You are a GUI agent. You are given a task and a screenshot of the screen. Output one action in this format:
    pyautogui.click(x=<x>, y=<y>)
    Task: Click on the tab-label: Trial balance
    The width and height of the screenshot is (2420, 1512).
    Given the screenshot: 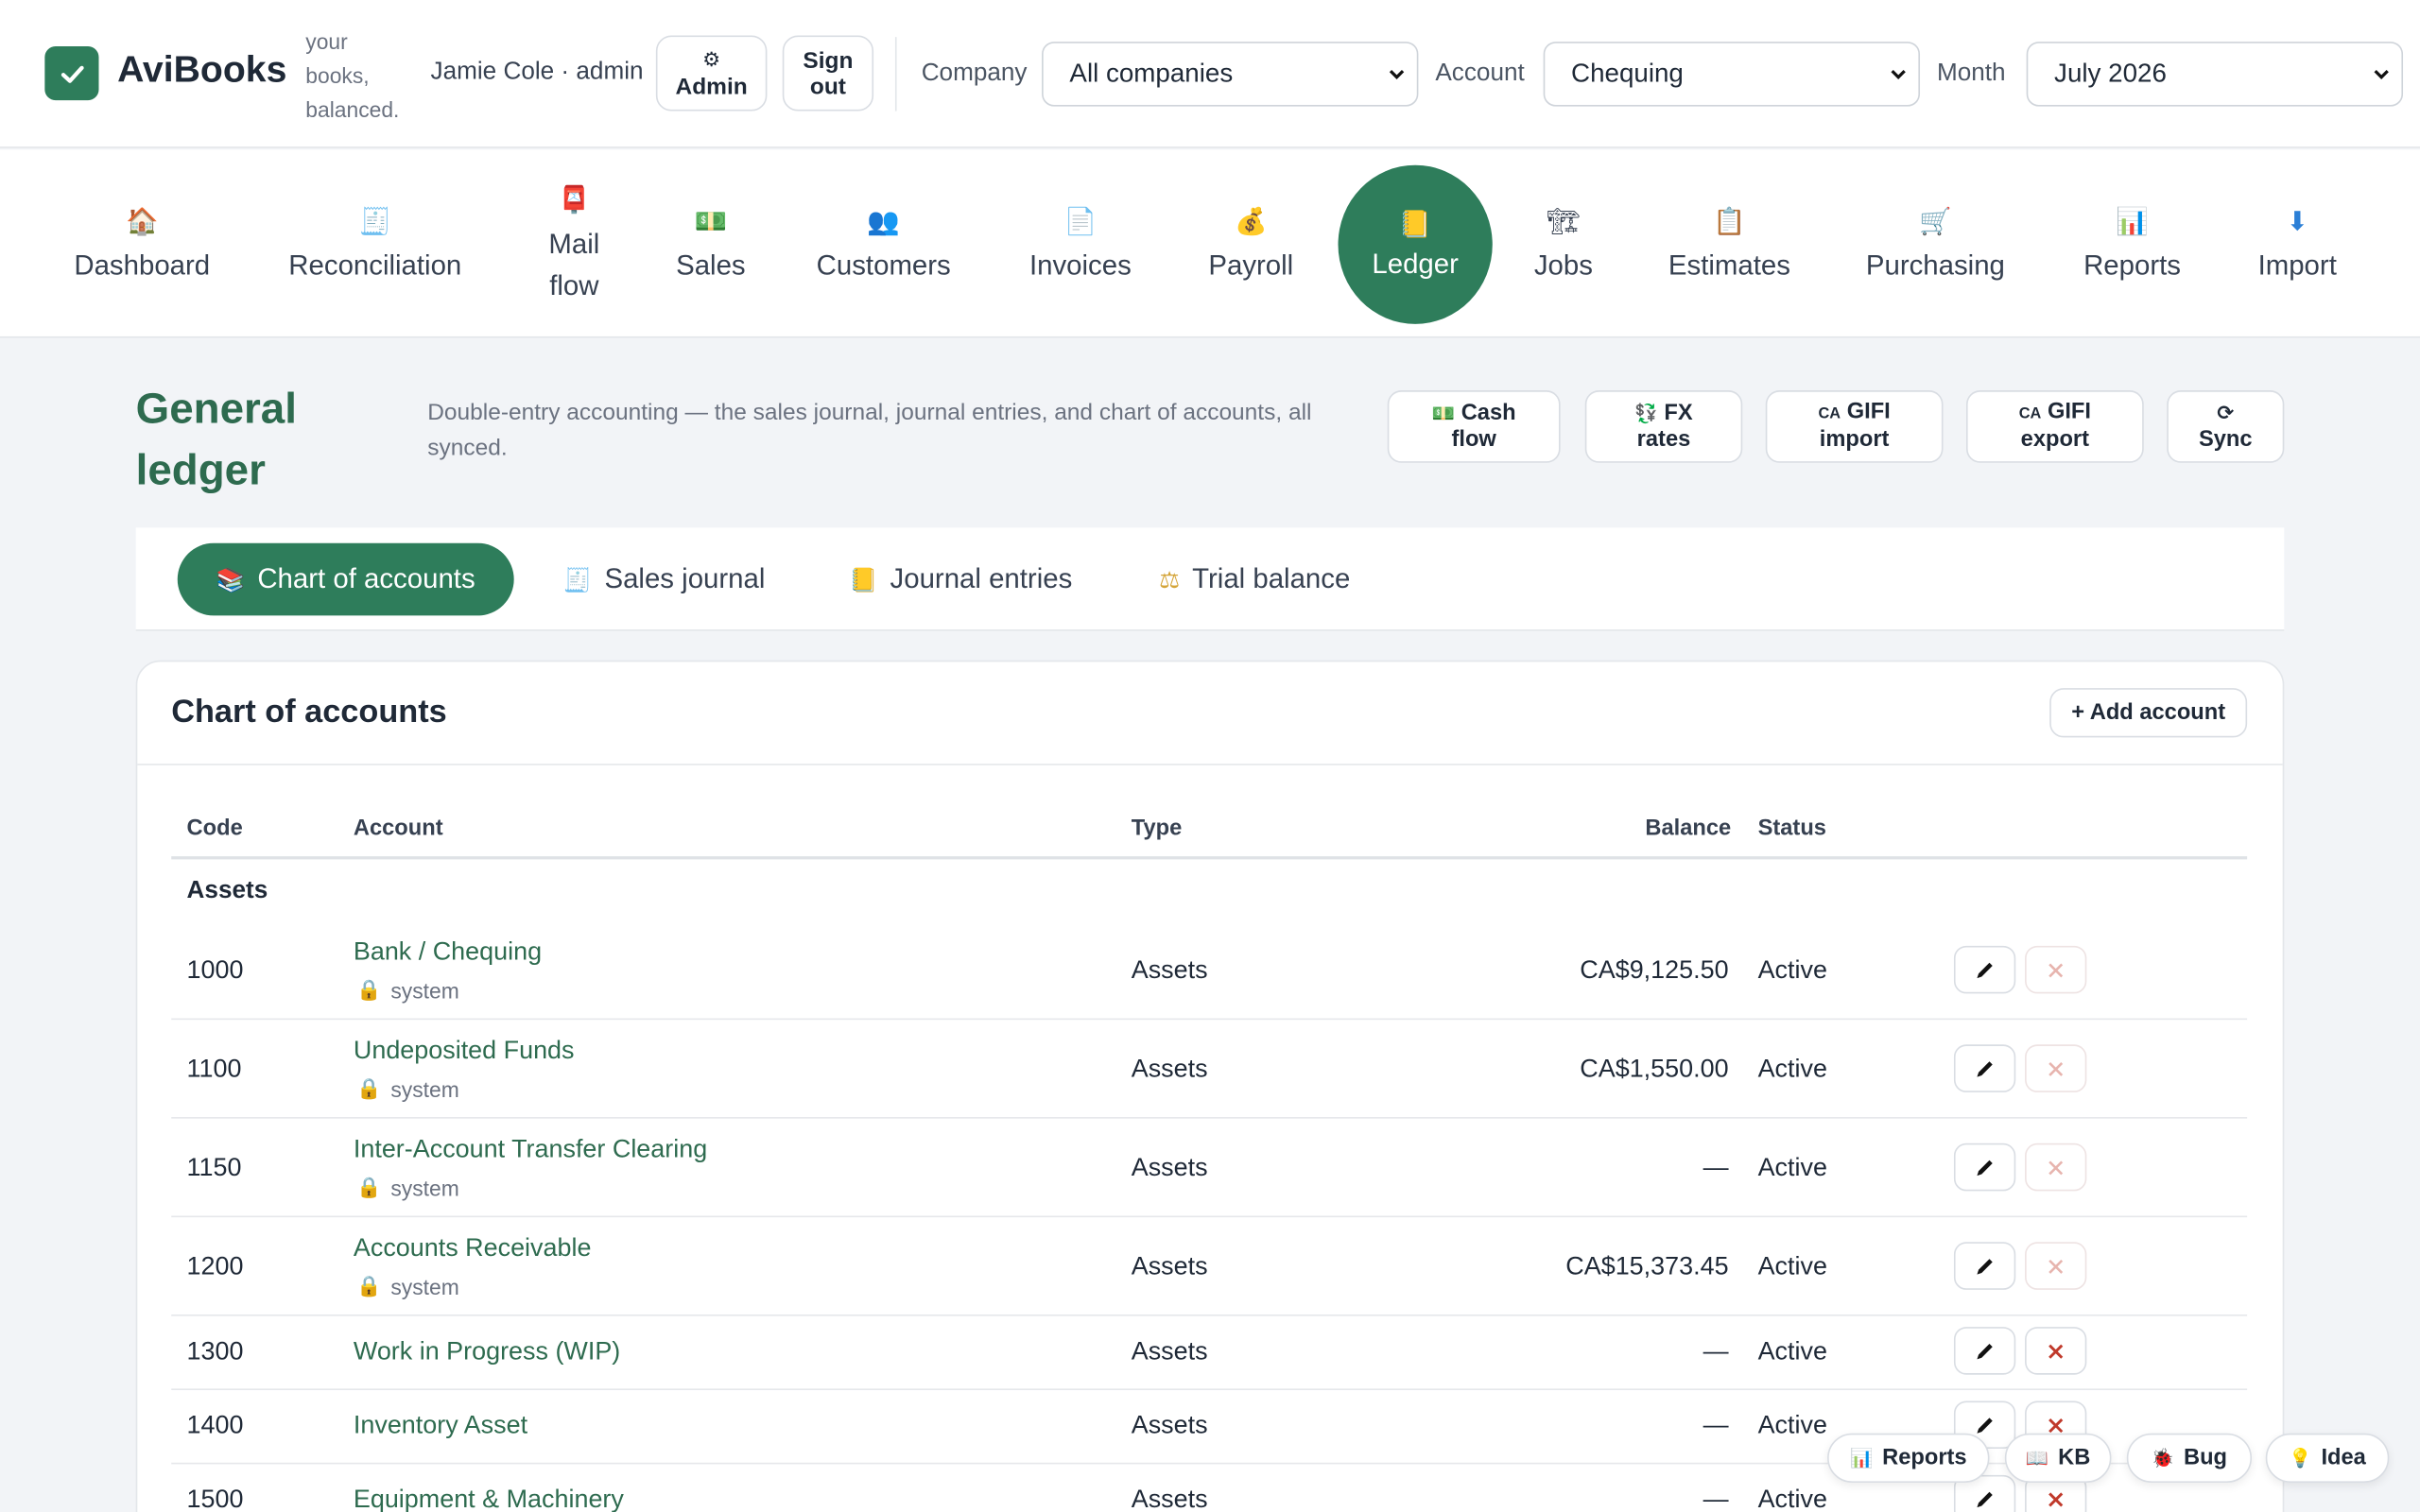 What is the action you would take?
    pyautogui.click(x=1271, y=578)
    